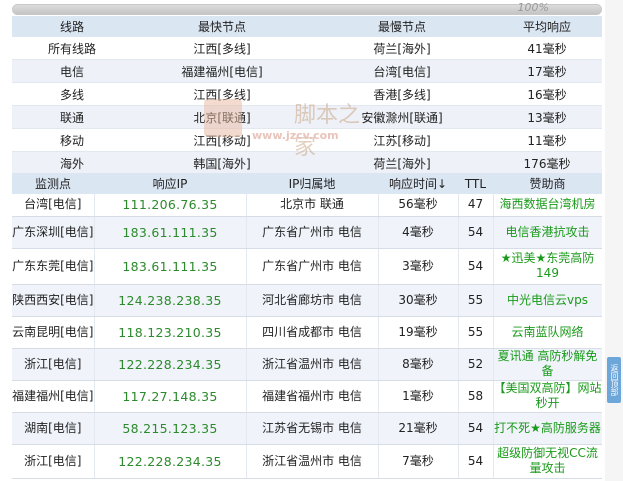  What do you see at coordinates (222, 71) in the screenshot?
I see `fastest-node-cell: 福建福州[电信]` at bounding box center [222, 71].